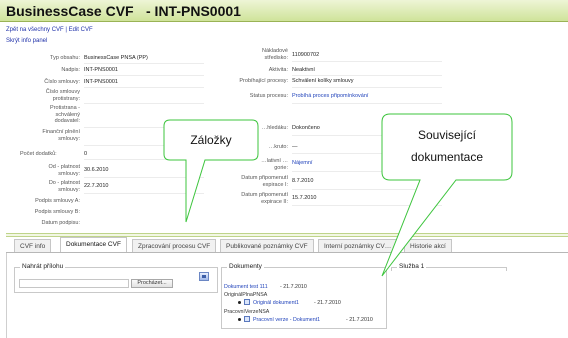 Image resolution: width=568 pixels, height=338 pixels. What do you see at coordinates (303, 70) in the screenshot?
I see `field-value: Neaktivní` at bounding box center [303, 70].